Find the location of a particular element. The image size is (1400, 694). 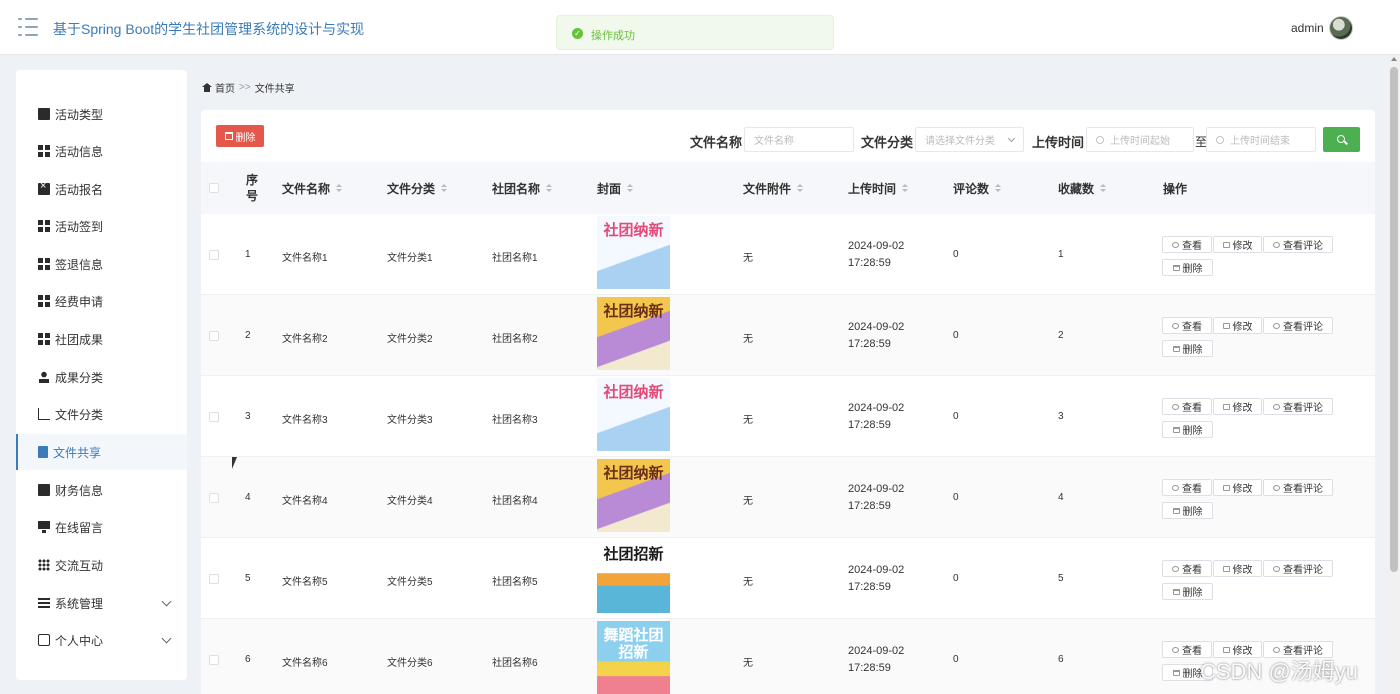

cell-comments: 0 is located at coordinates (956, 497).